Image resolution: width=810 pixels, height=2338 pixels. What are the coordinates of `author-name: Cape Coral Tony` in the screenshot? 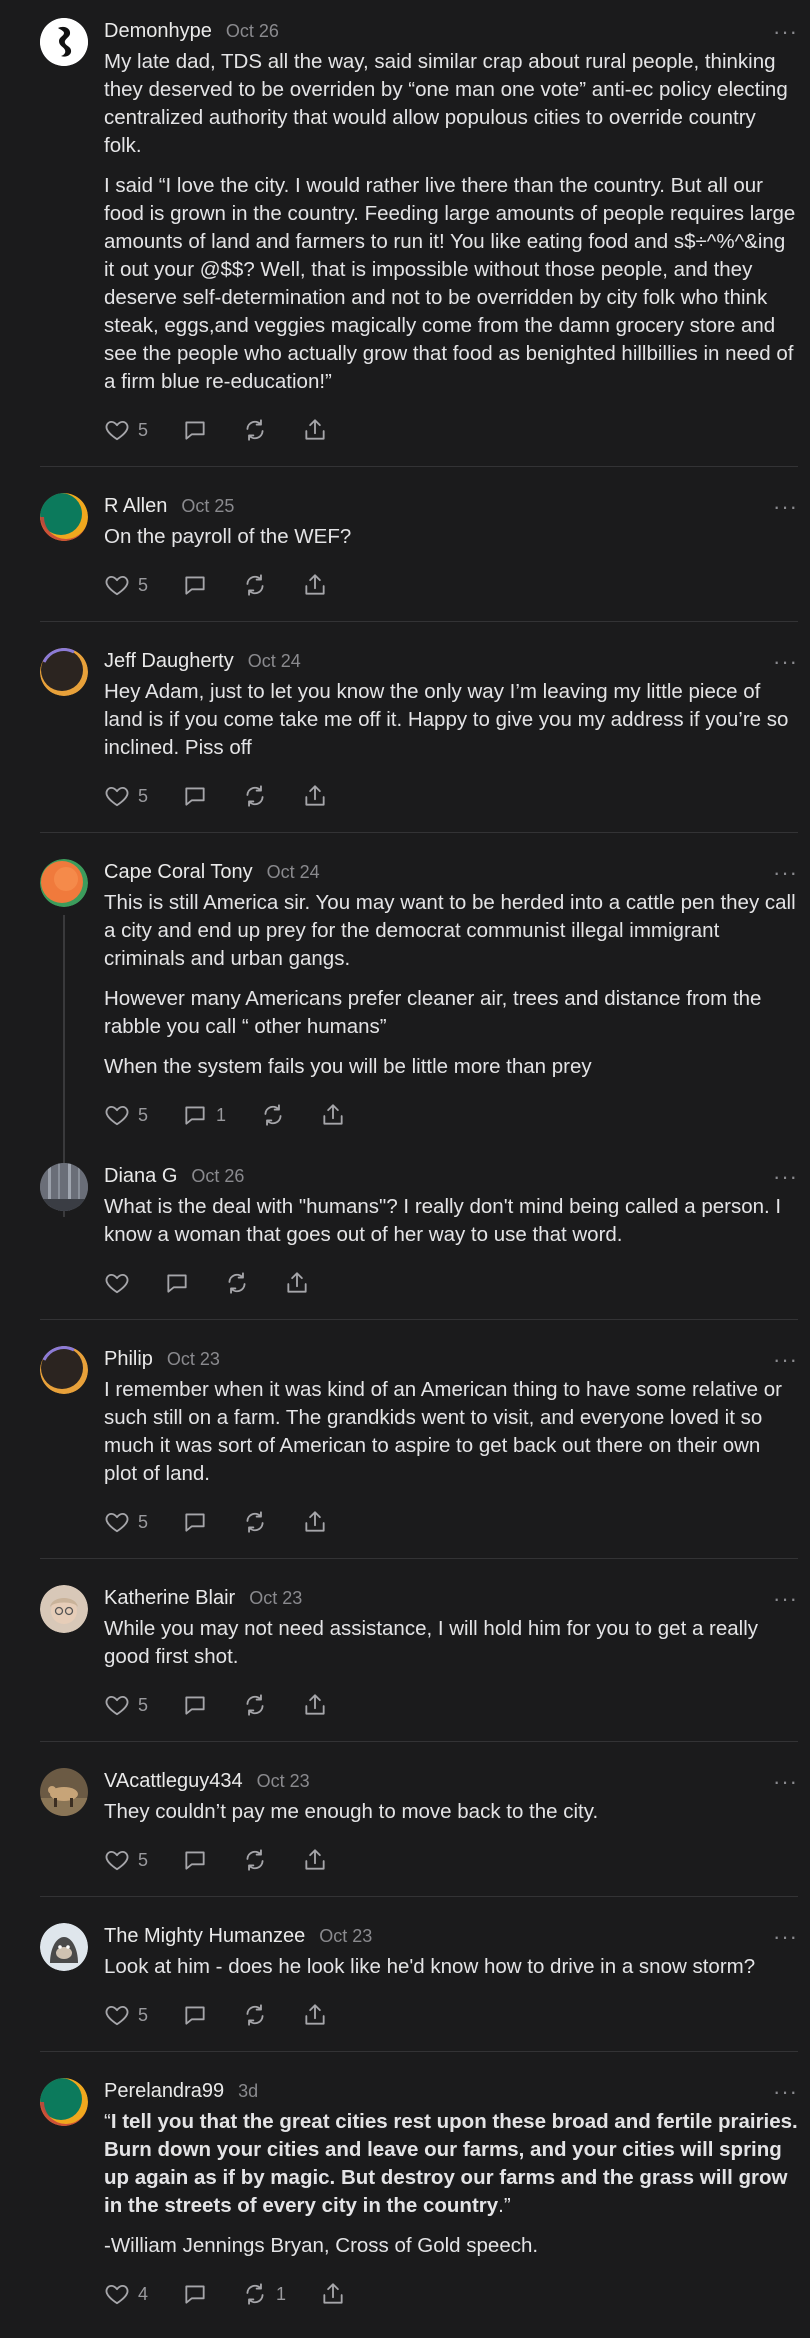 It's located at (178, 872).